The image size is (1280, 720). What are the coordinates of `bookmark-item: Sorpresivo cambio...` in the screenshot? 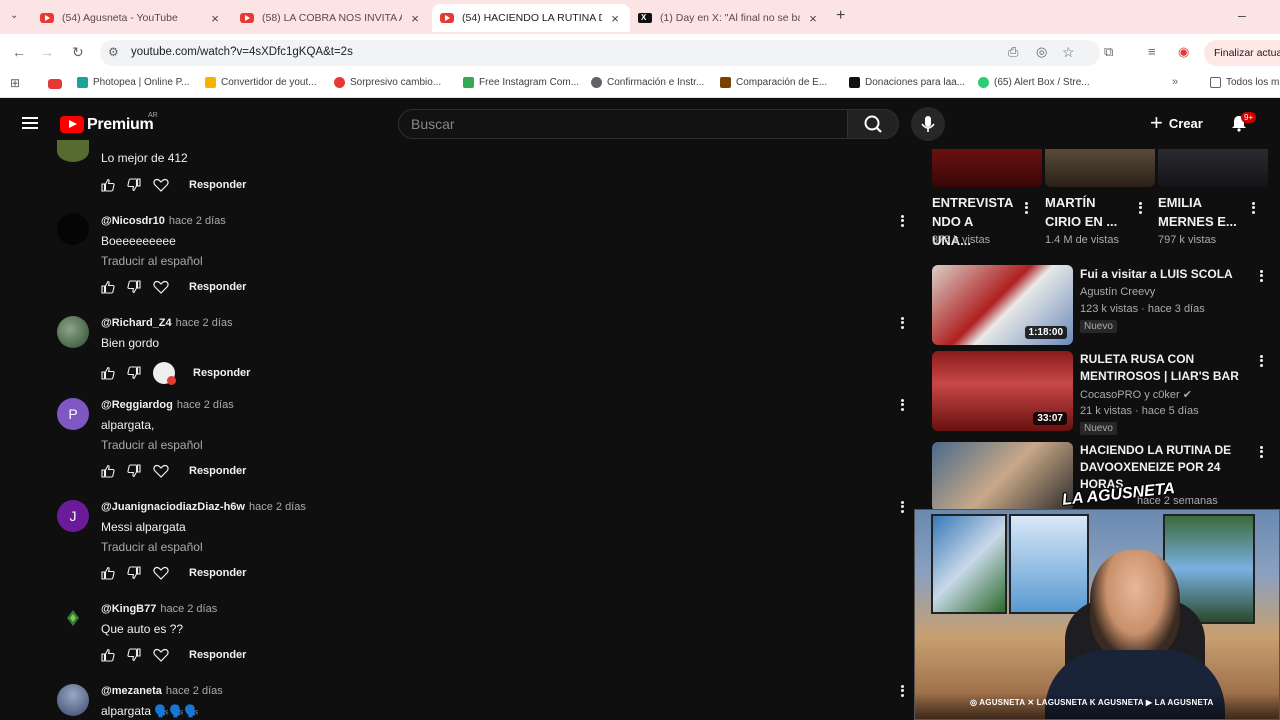 It's located at (387, 82).